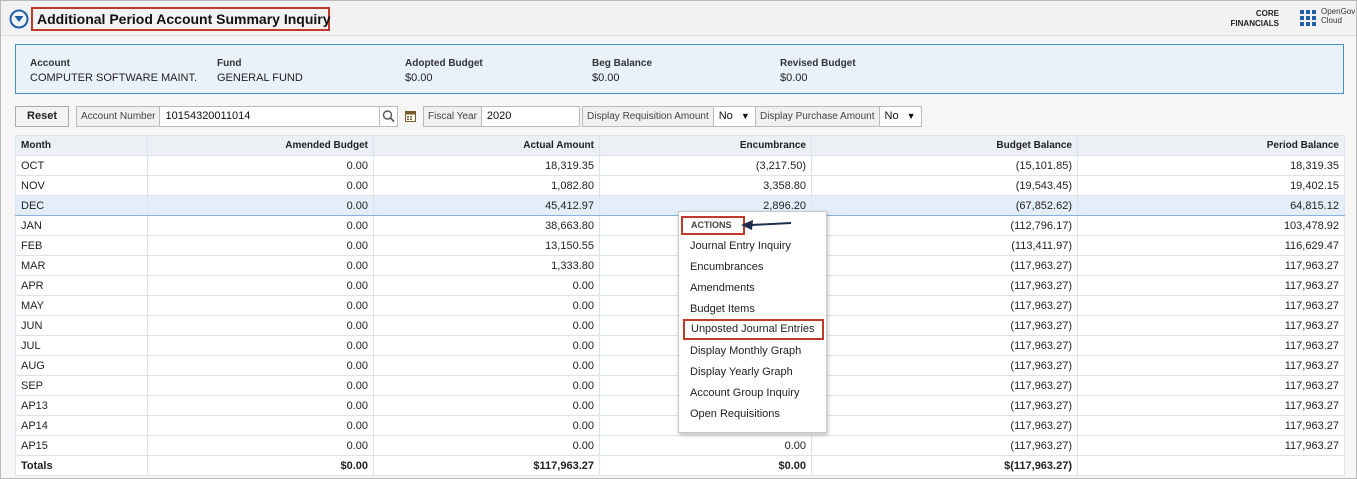 The image size is (1357, 479). I want to click on cell-month: AP14, so click(81, 425).